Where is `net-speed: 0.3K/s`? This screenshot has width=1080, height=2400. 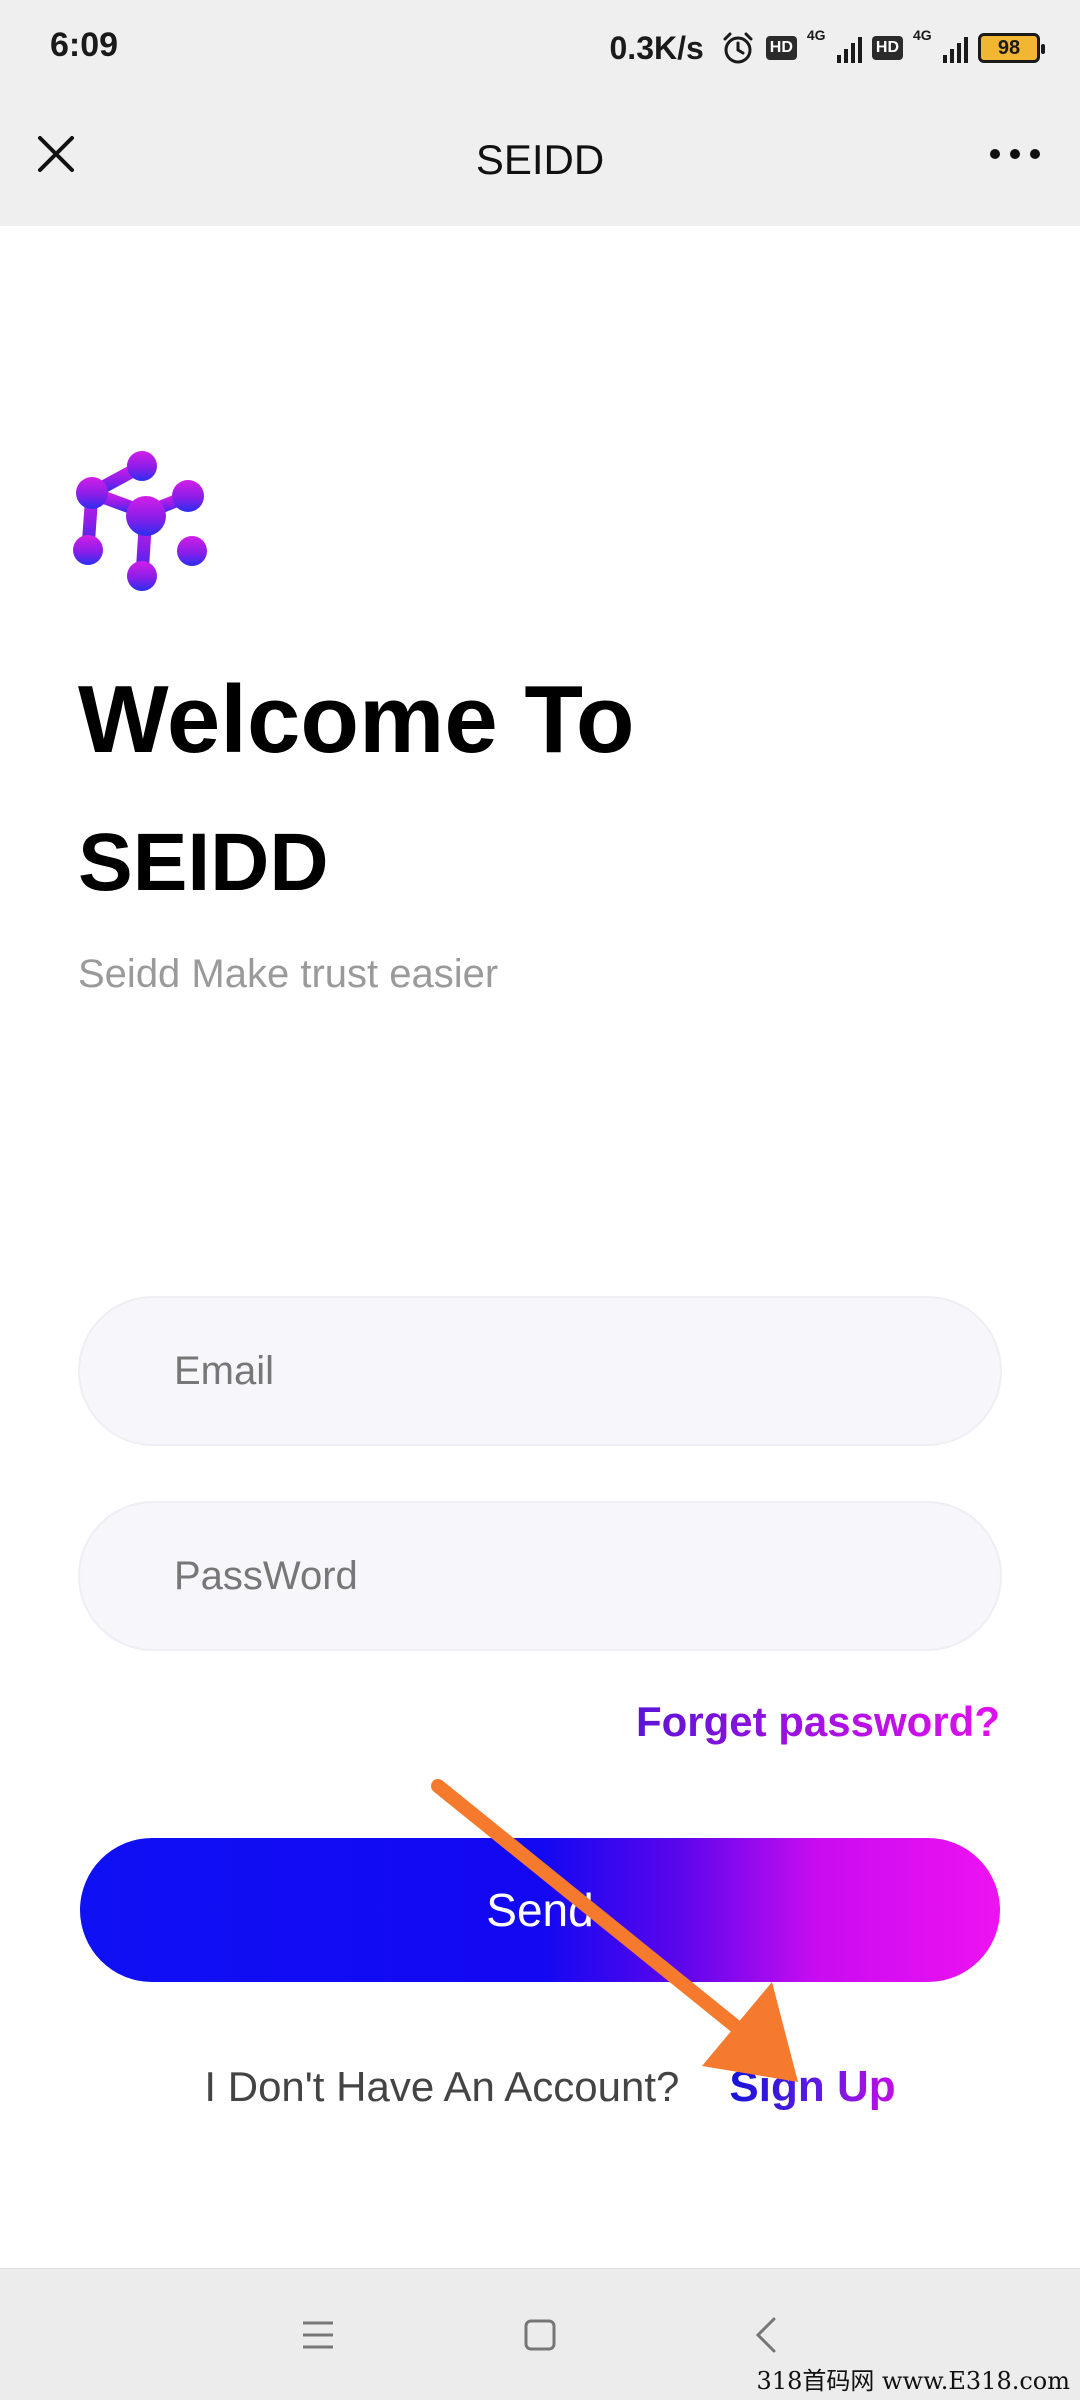
net-speed: 0.3K/s is located at coordinates (656, 47).